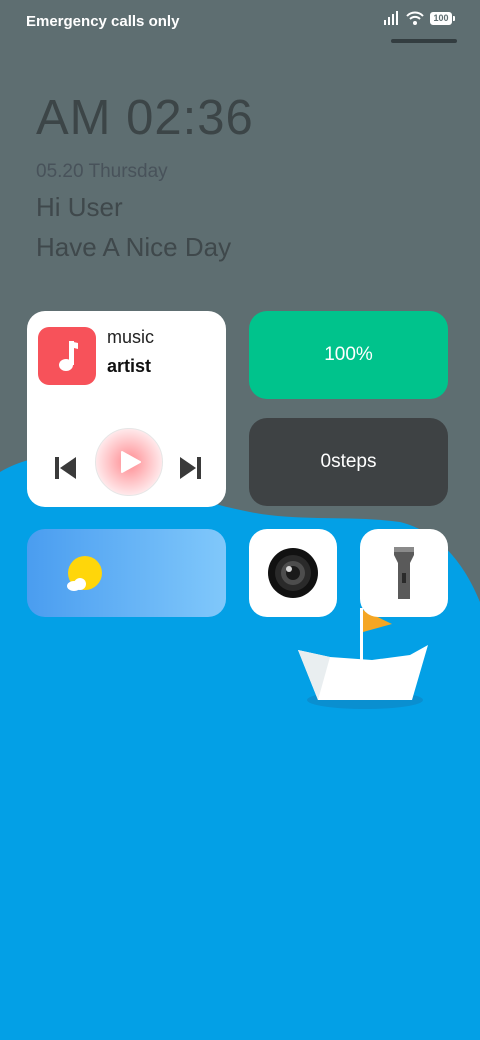 This screenshot has width=480, height=1040. What do you see at coordinates (131, 337) in the screenshot?
I see `track-title: music` at bounding box center [131, 337].